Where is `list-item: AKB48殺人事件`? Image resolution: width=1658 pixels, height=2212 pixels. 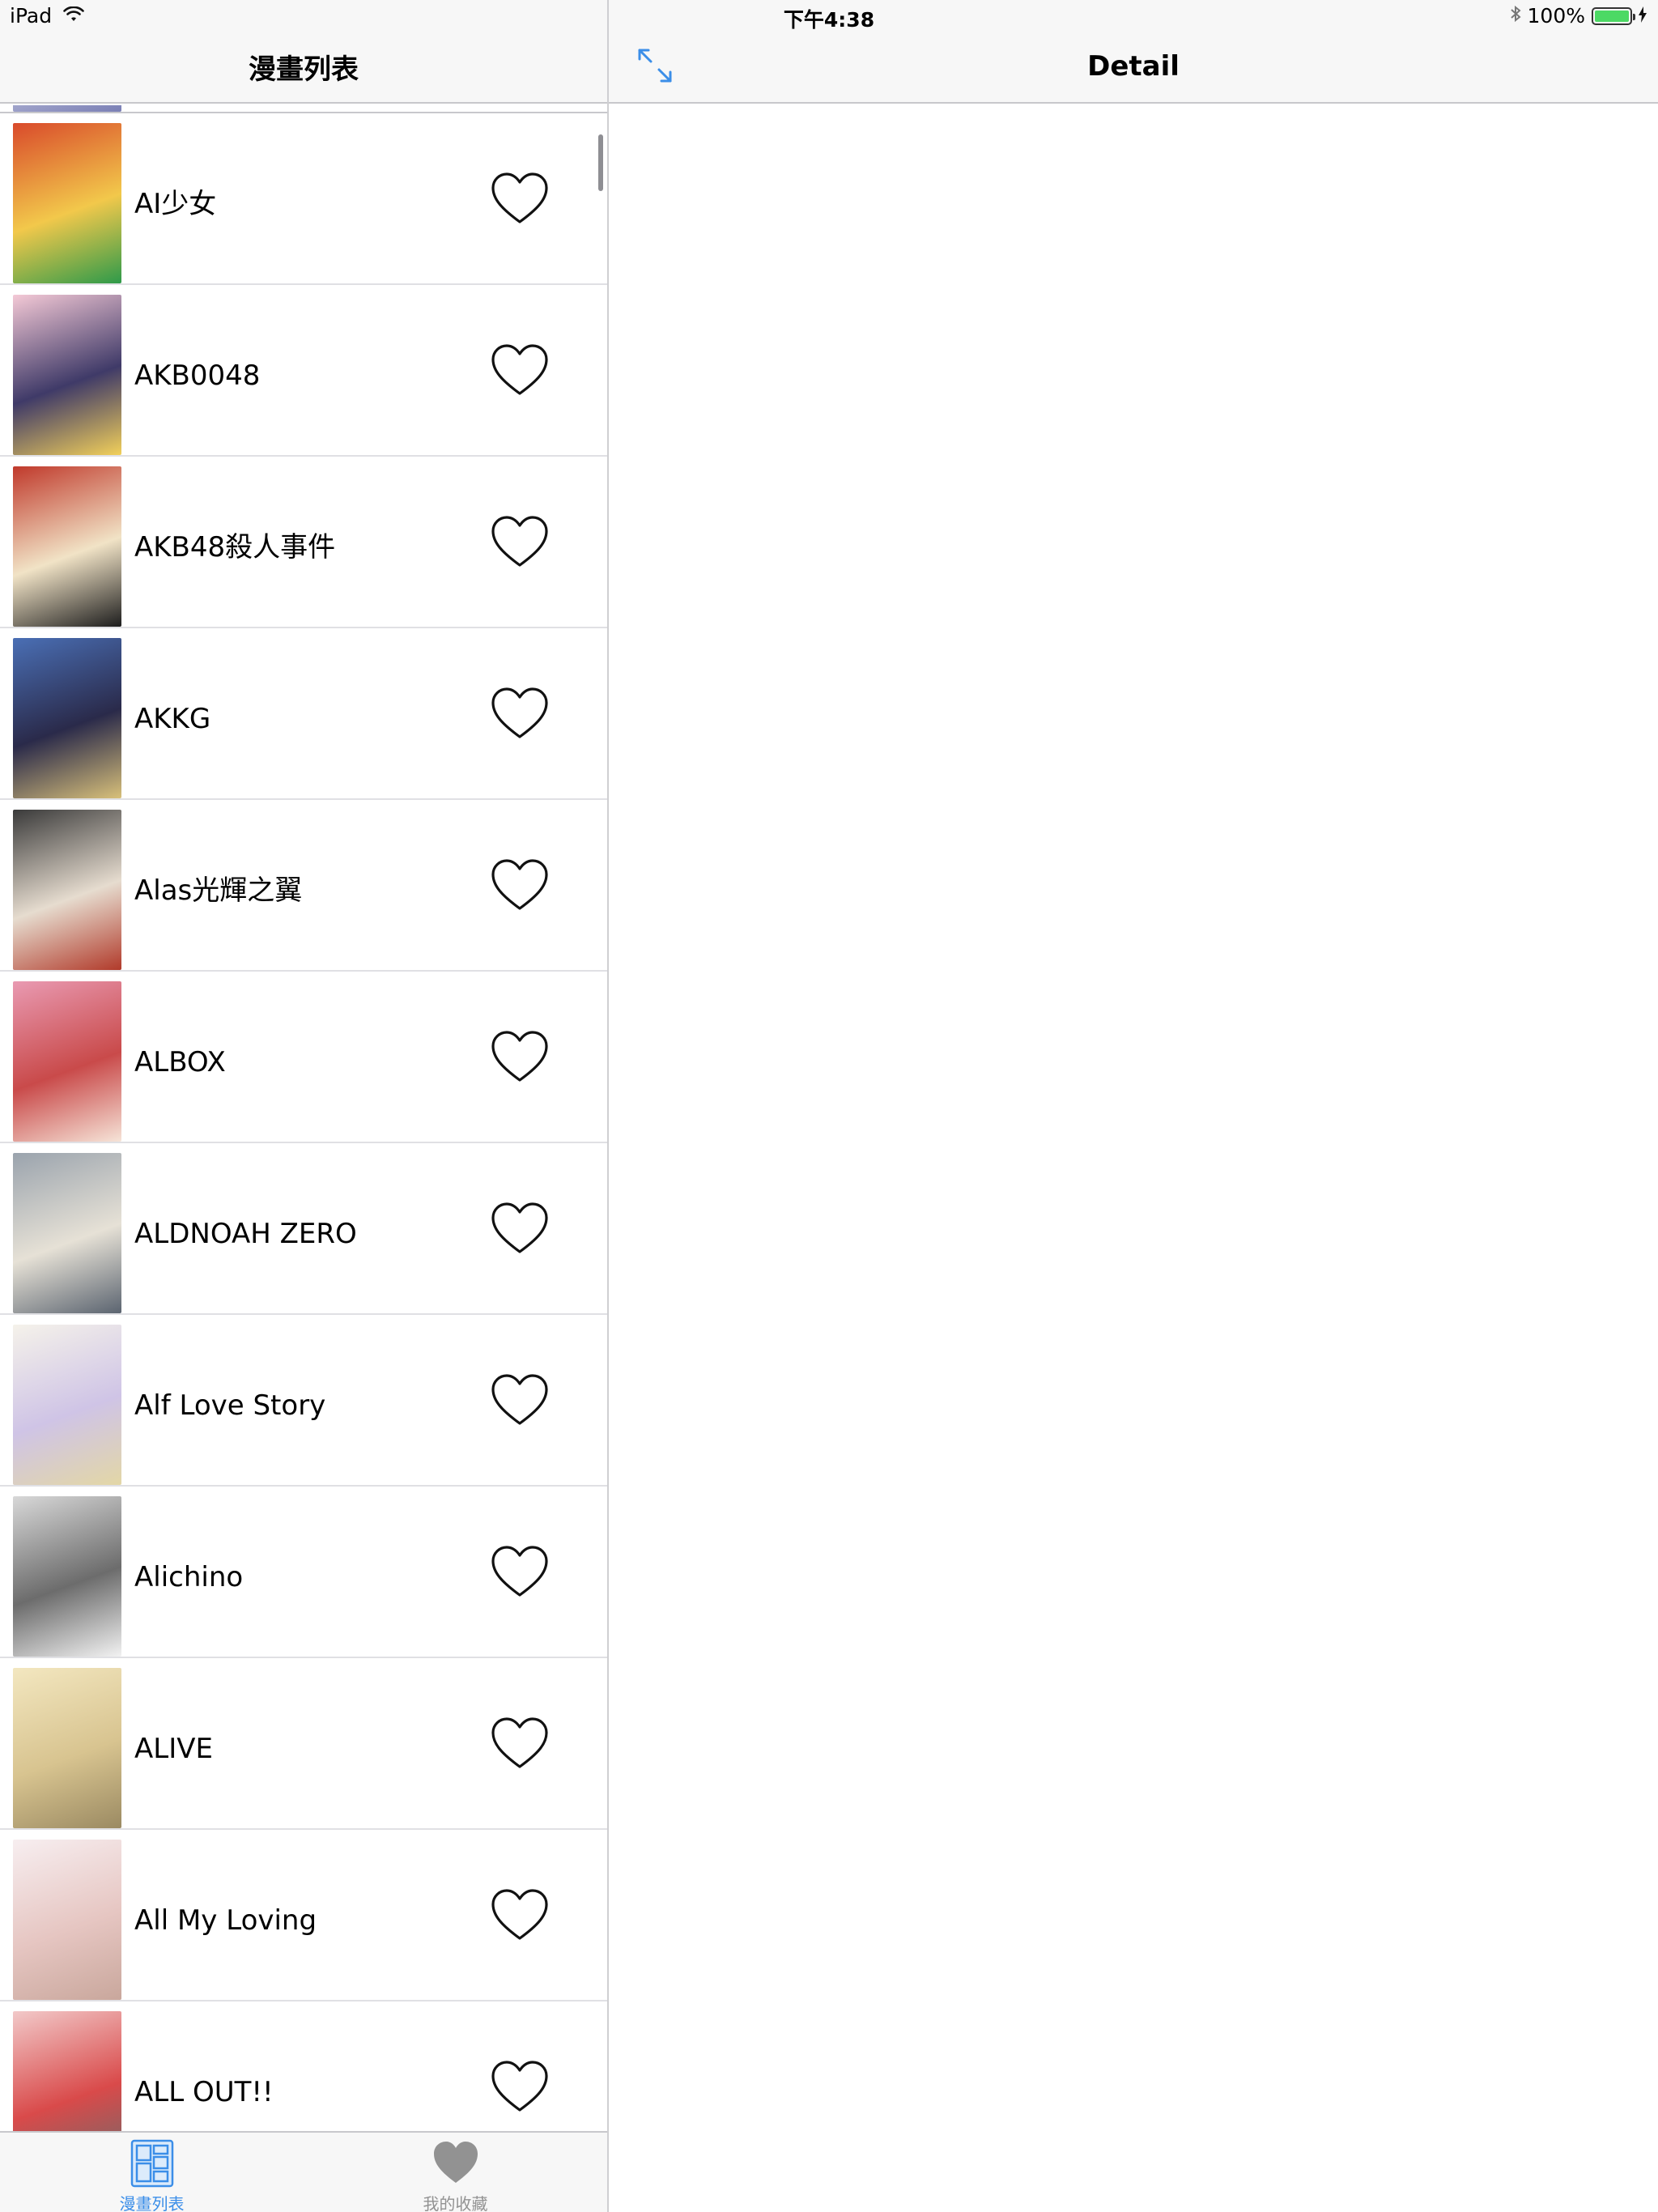 list-item: AKB48殺人事件 is located at coordinates (303, 543).